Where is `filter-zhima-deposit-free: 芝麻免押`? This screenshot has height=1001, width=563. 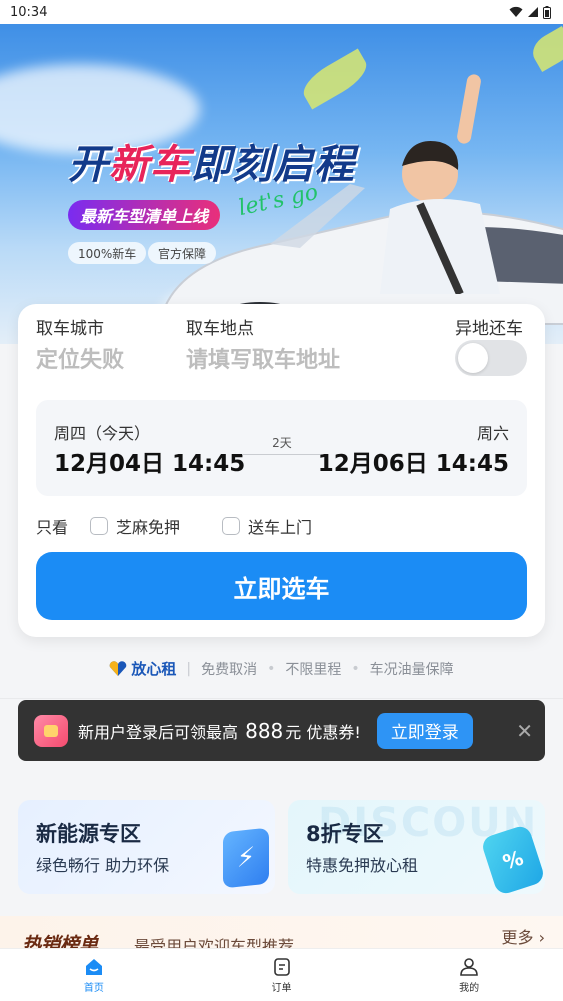 filter-zhima-deposit-free: 芝麻免押 is located at coordinates (135, 526).